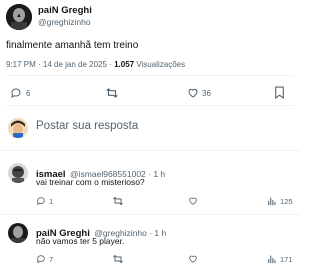 Image resolution: width=320 pixels, height=271 pixels. I want to click on author-display-name: paiN Greghi, so click(65, 10).